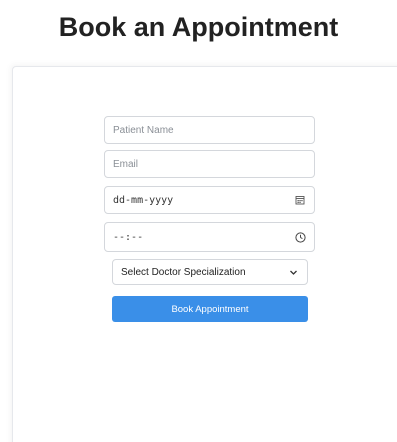  I want to click on calendar-icon, so click(300, 200).